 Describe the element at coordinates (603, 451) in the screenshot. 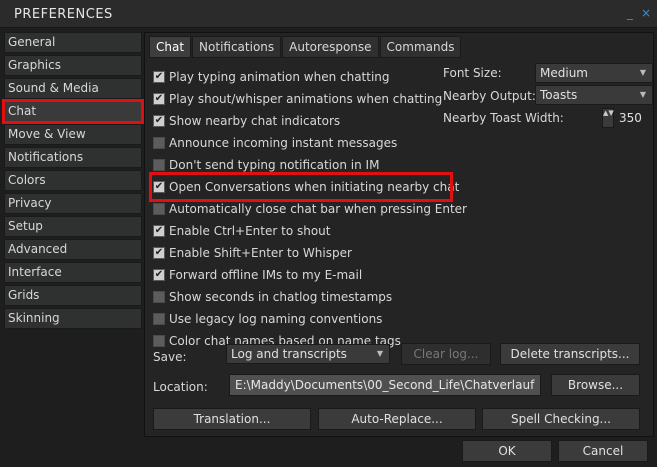

I see `cancel-button: Cancel` at that location.